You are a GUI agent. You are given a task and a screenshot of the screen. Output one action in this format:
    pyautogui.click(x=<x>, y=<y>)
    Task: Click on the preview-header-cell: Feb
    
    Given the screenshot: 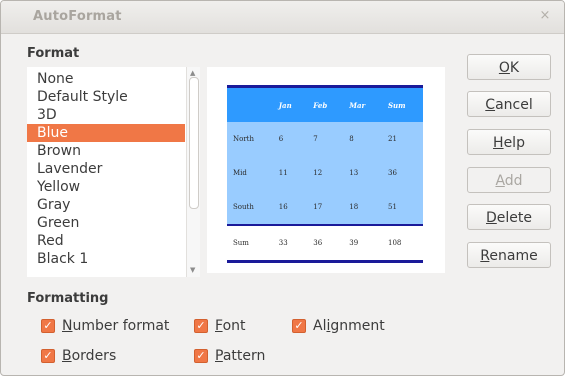 What is the action you would take?
    pyautogui.click(x=325, y=103)
    